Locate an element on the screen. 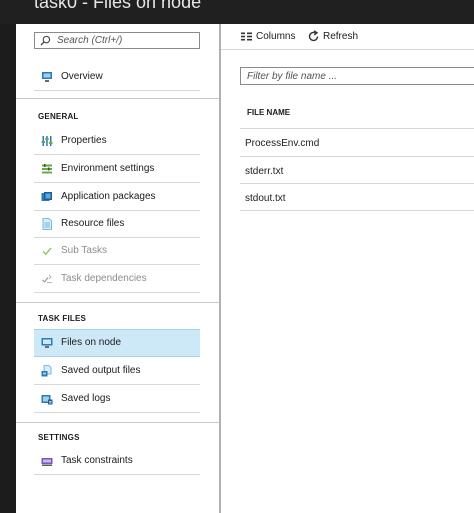 This screenshot has height=513, width=474. check-icon is located at coordinates (47, 251).